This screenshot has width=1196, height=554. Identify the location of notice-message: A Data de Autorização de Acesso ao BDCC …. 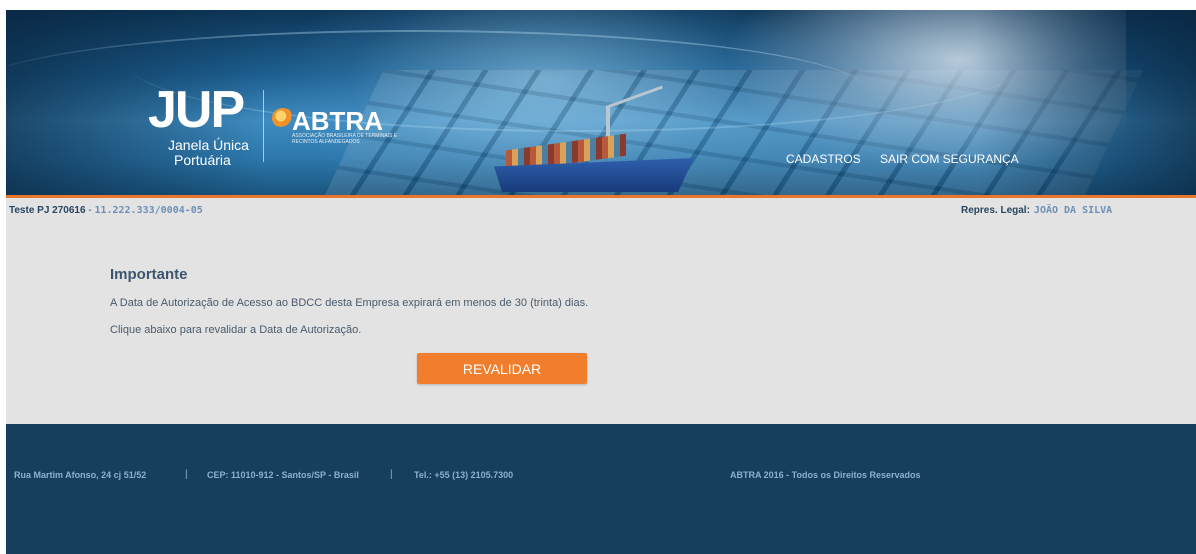
(349, 303).